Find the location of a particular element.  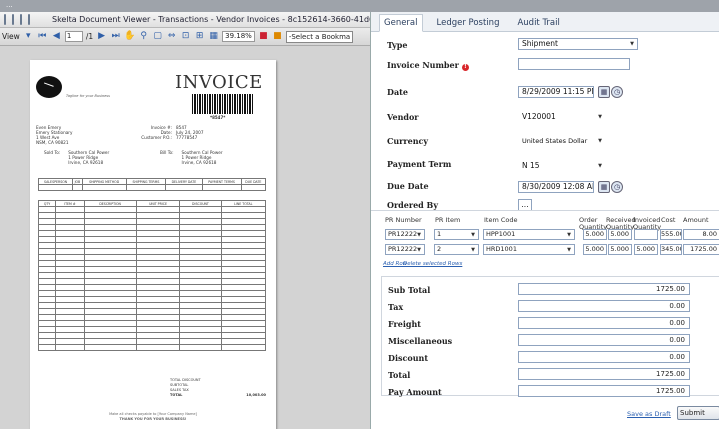

summary-label: Pay Amount is located at coordinates (415, 392).